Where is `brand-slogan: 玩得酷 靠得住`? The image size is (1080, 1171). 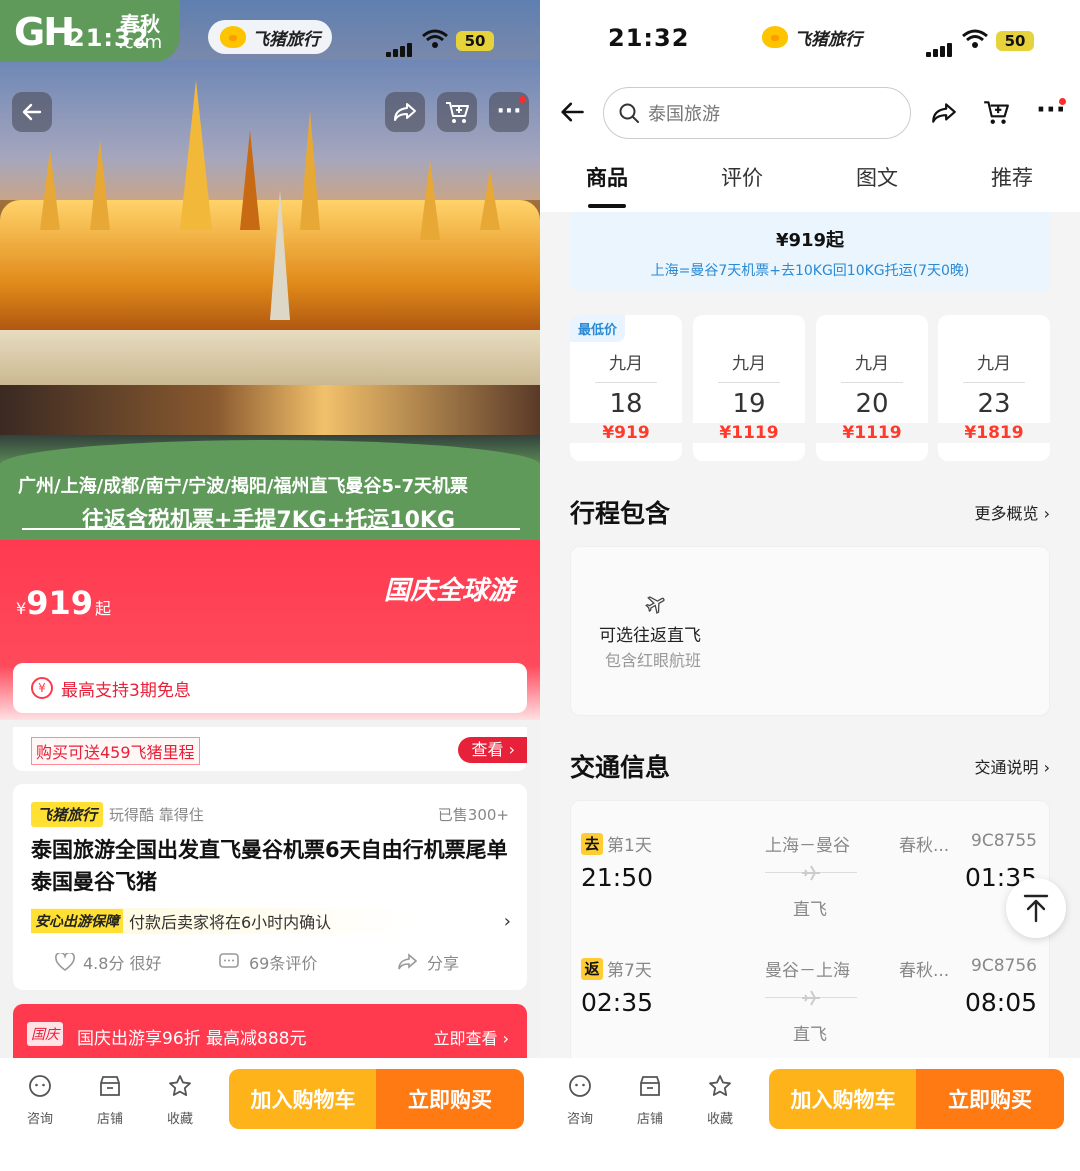 brand-slogan: 玩得酷 靠得住 is located at coordinates (156, 815).